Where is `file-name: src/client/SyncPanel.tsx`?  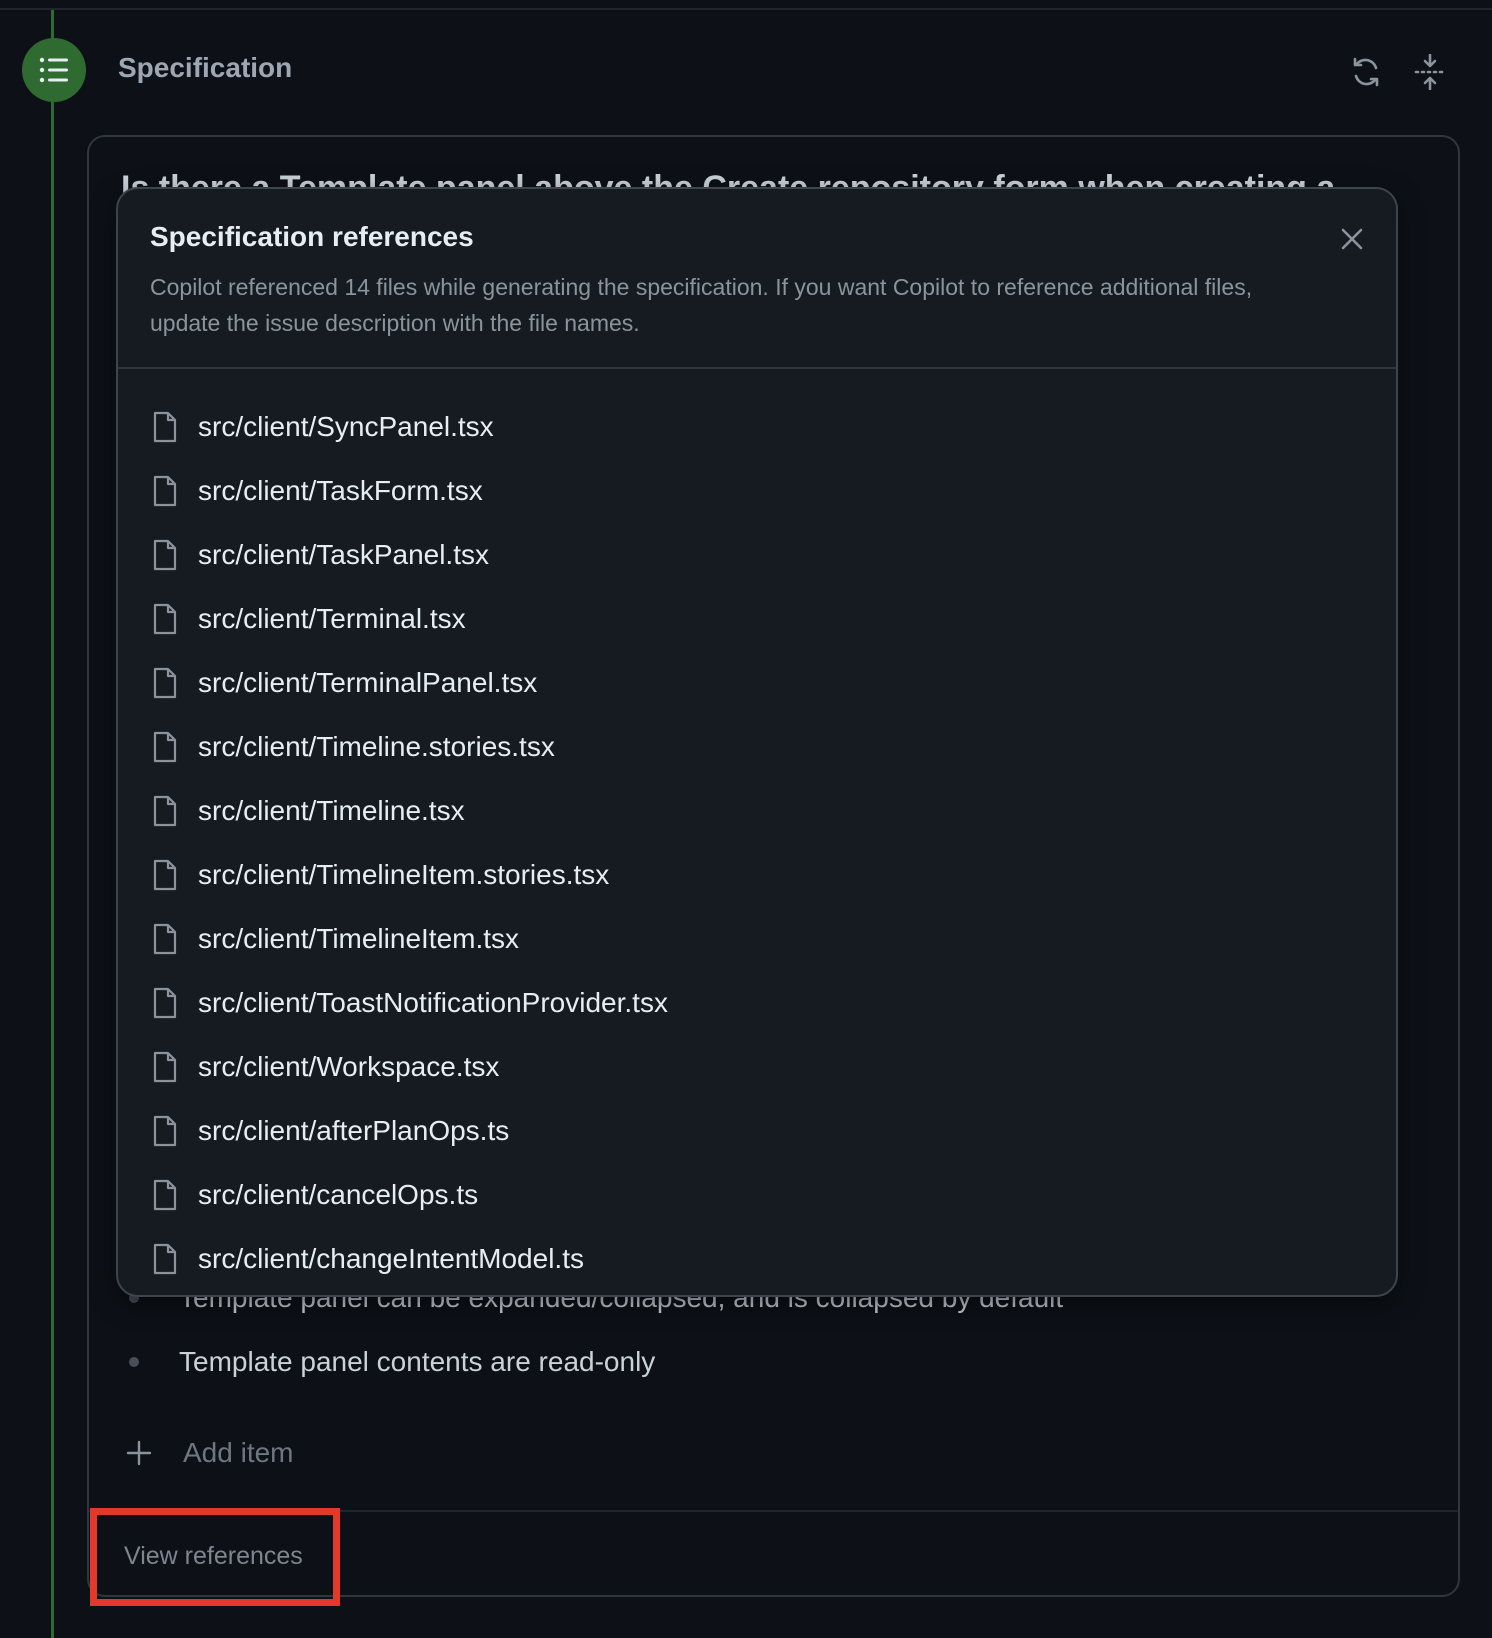 file-name: src/client/SyncPanel.tsx is located at coordinates (346, 426).